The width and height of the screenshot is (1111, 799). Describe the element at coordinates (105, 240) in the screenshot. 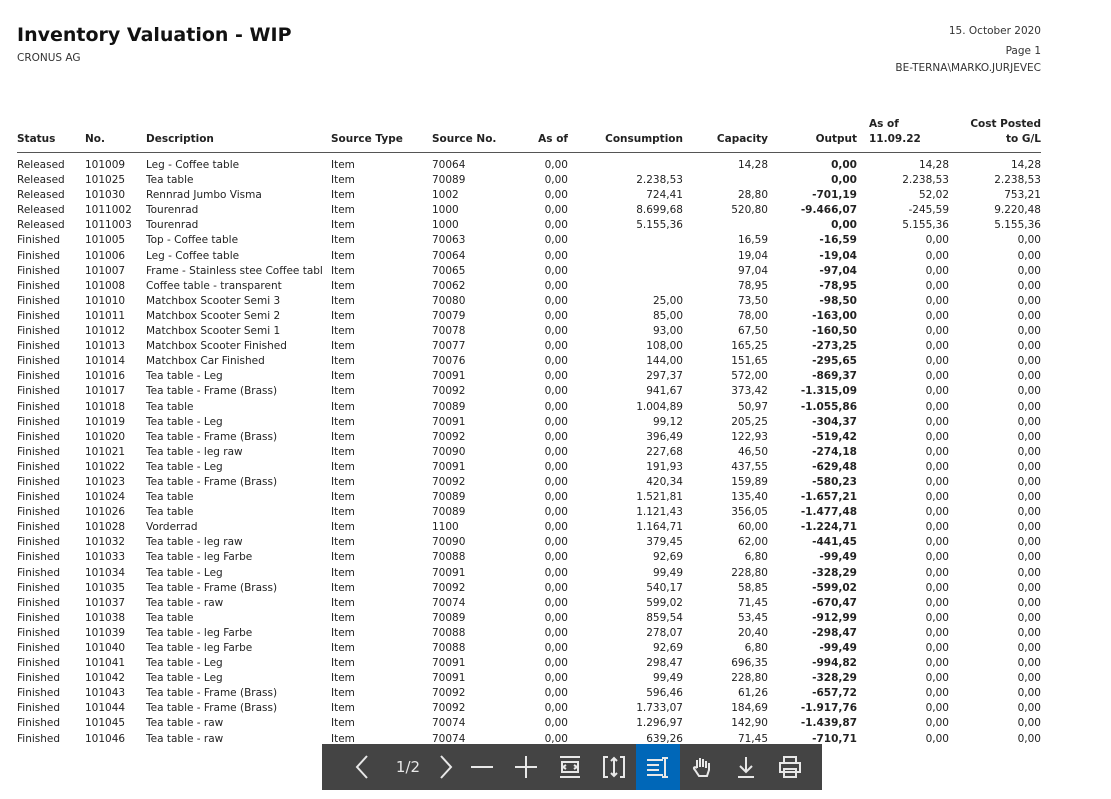

I see `cell-no: 101005` at that location.